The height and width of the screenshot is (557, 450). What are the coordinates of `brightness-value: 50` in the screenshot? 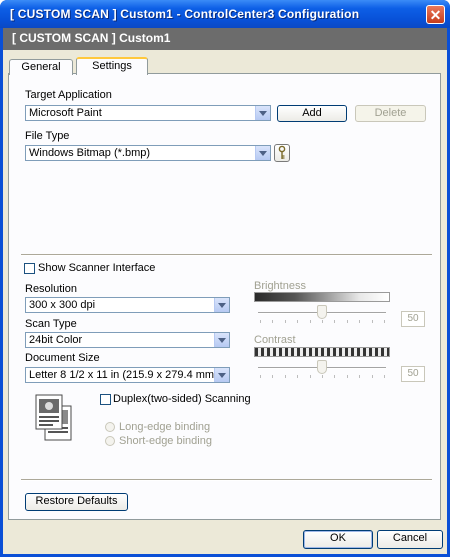 It's located at (413, 319).